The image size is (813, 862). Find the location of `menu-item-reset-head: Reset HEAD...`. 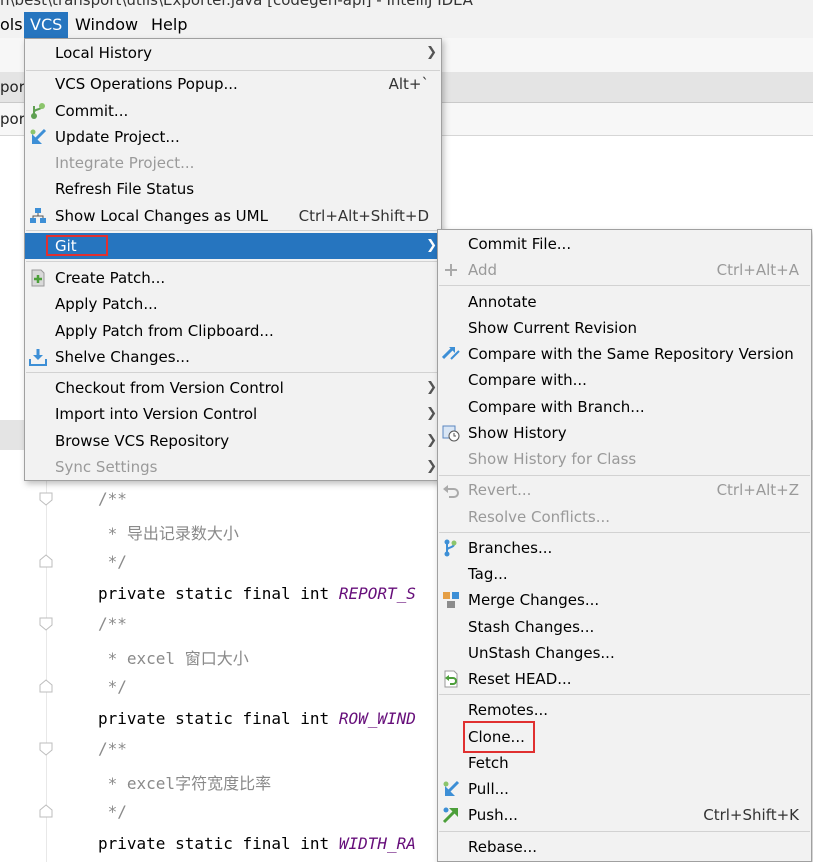

menu-item-reset-head: Reset HEAD... is located at coordinates (624, 679).